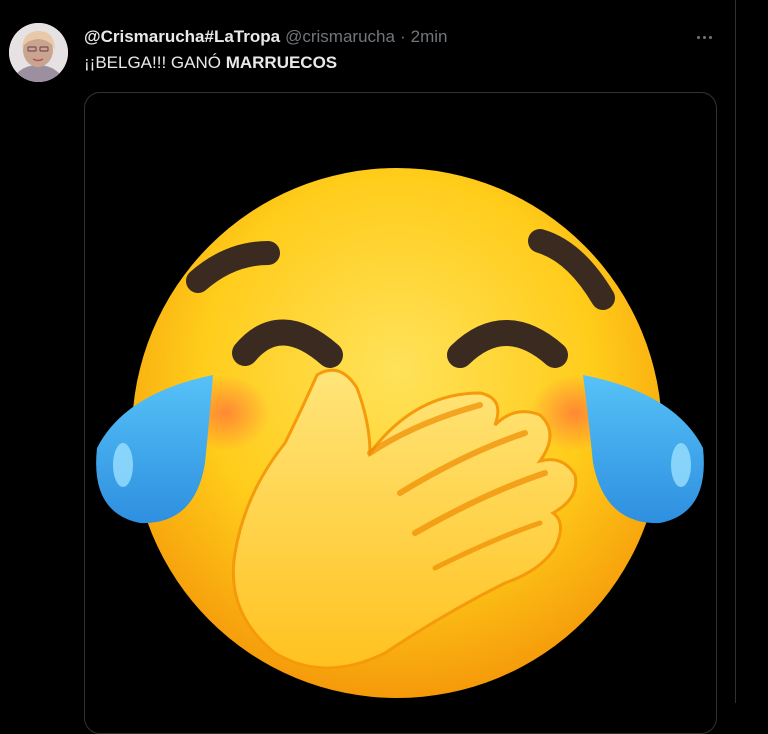  Describe the element at coordinates (155, 62) in the screenshot. I see `tweet-text-plain: ¡¡BELGA!!! GANÓ` at that location.